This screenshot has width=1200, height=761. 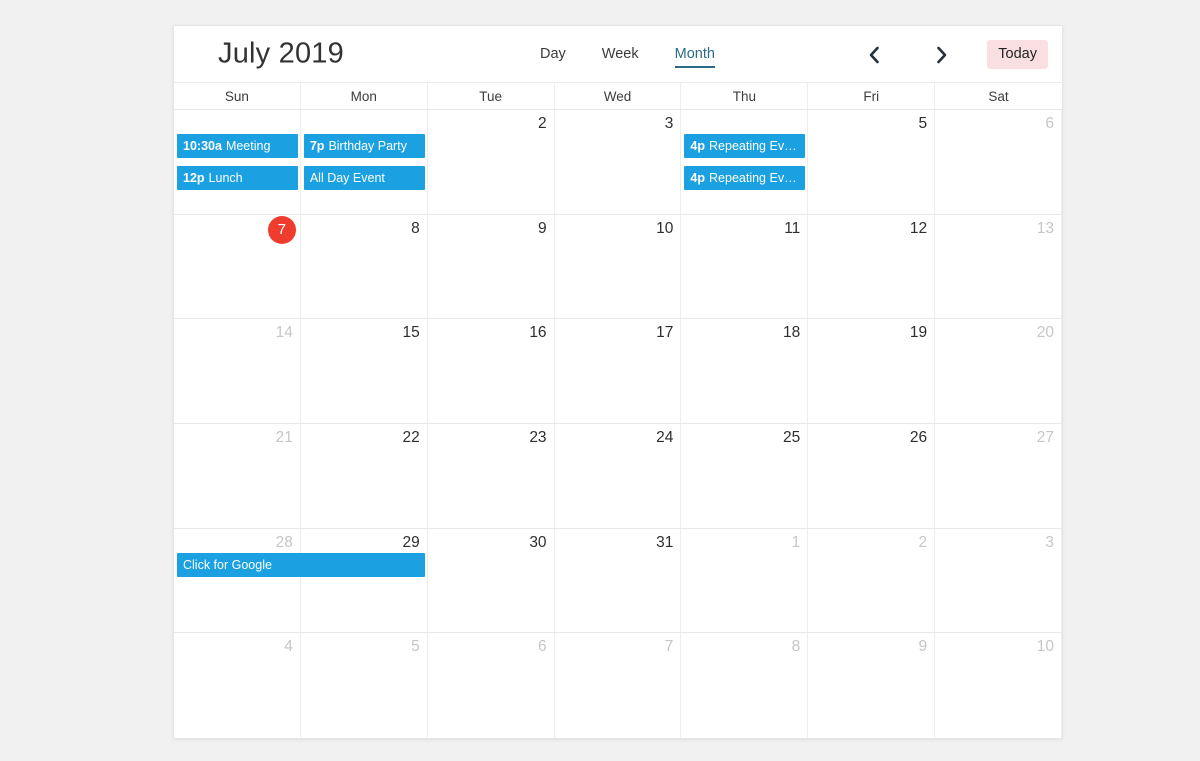 I want to click on calendar-event: 7p Birthday Party, so click(x=364, y=146).